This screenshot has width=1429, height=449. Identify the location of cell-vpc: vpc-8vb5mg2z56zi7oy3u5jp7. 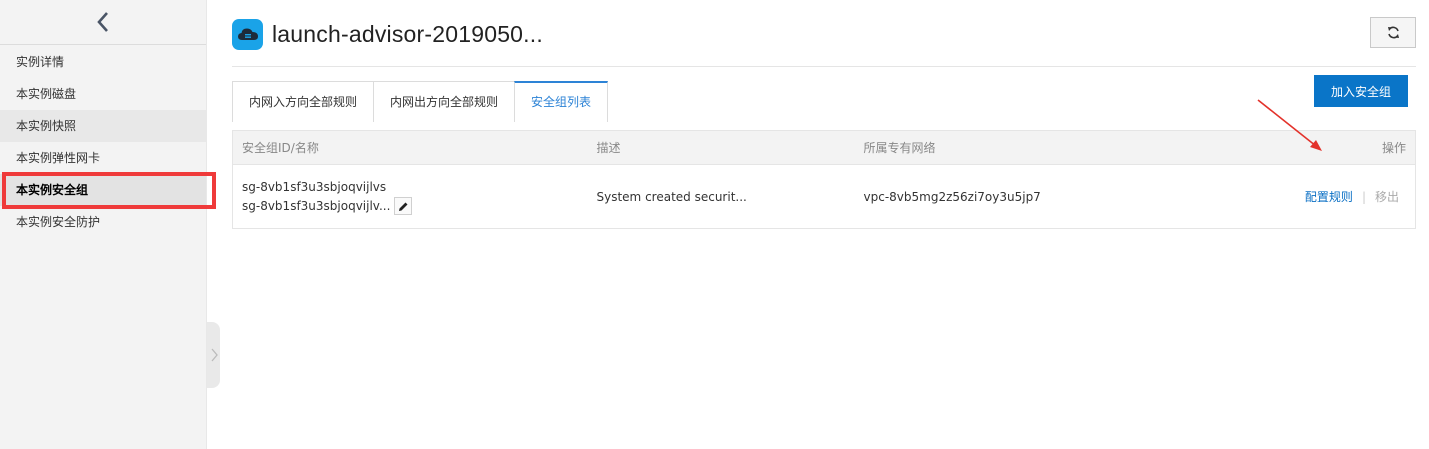
(952, 196).